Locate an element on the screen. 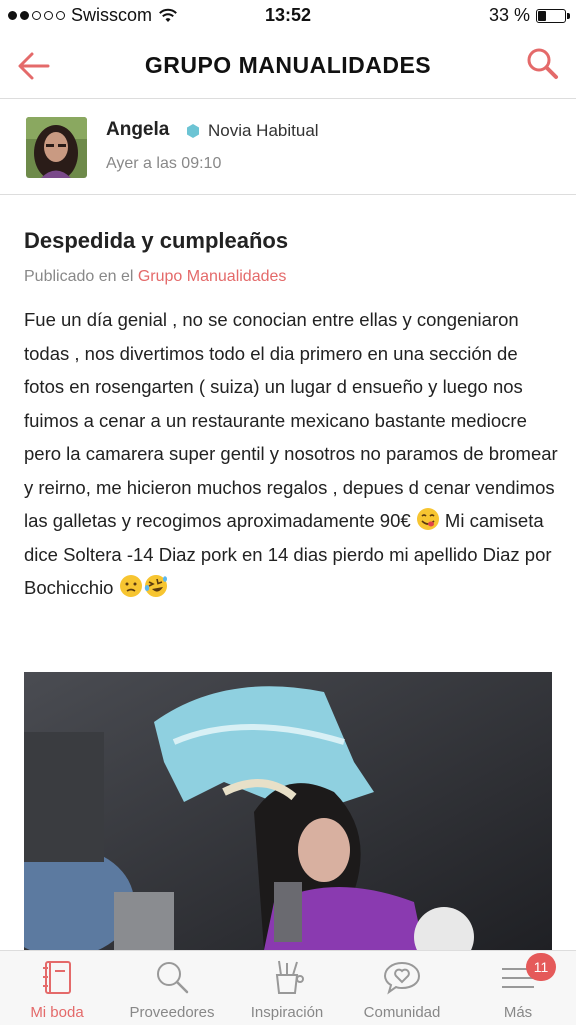  published-in: Publicado en el Grupo Manualidades is located at coordinates (155, 277).